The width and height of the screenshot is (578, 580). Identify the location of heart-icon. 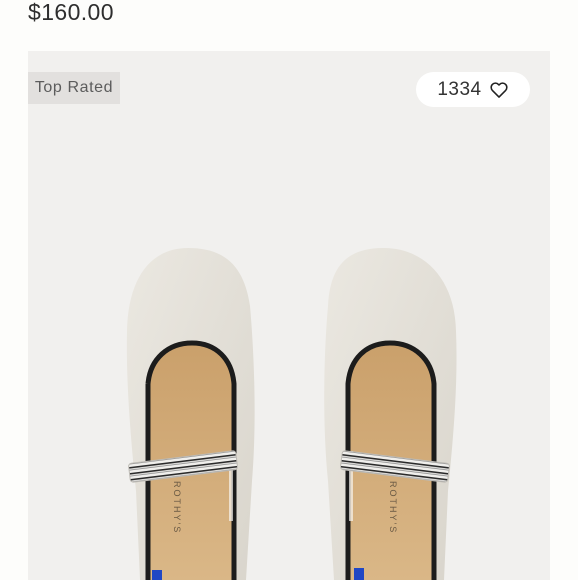
(499, 89).